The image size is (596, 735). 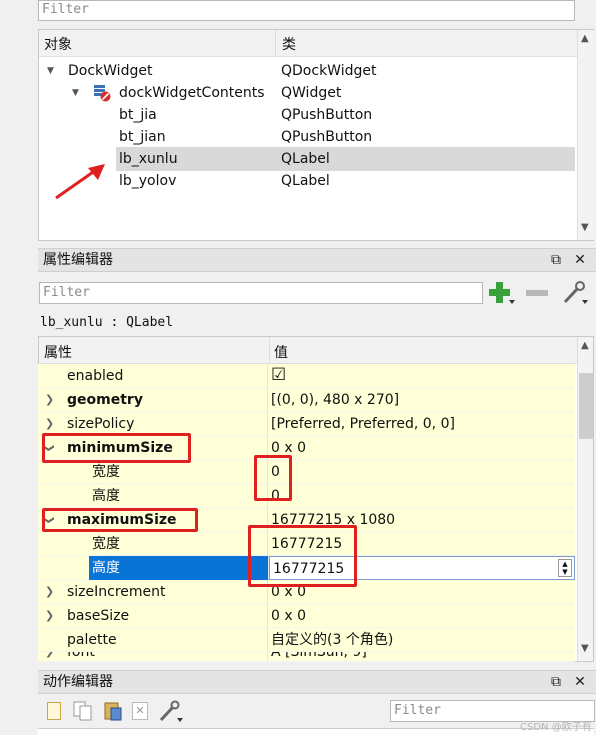 I want to click on object-tree-scrollbar: ▲ ▼, so click(x=585, y=135).